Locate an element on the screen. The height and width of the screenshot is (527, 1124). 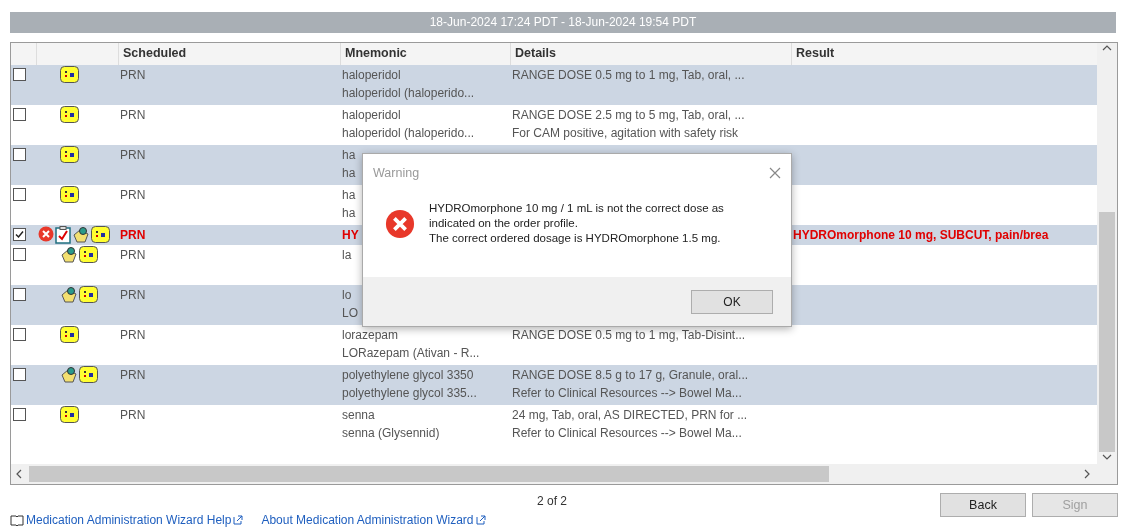
mnemonic-text: polyethylene glycol 3350 is located at coordinates (408, 375).